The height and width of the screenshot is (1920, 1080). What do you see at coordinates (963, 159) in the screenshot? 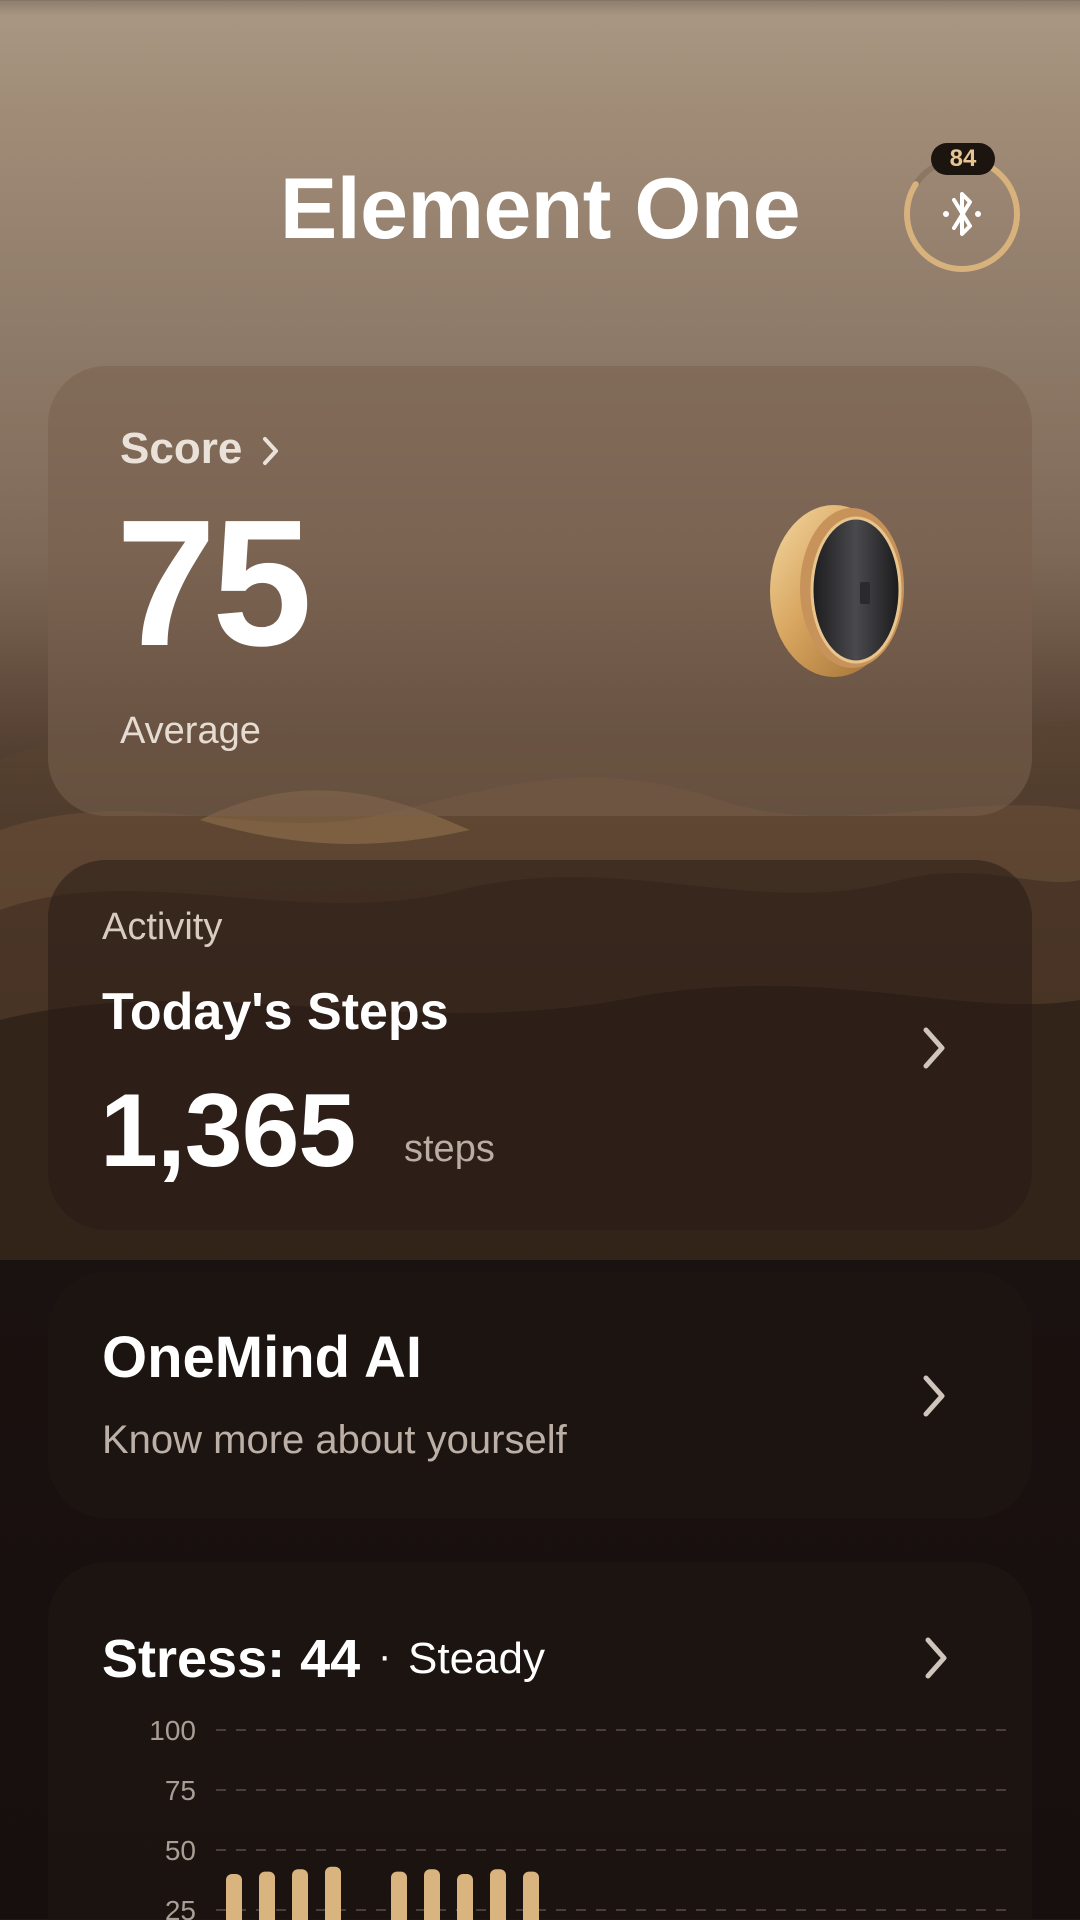
I see `battery-level-badge: 84` at bounding box center [963, 159].